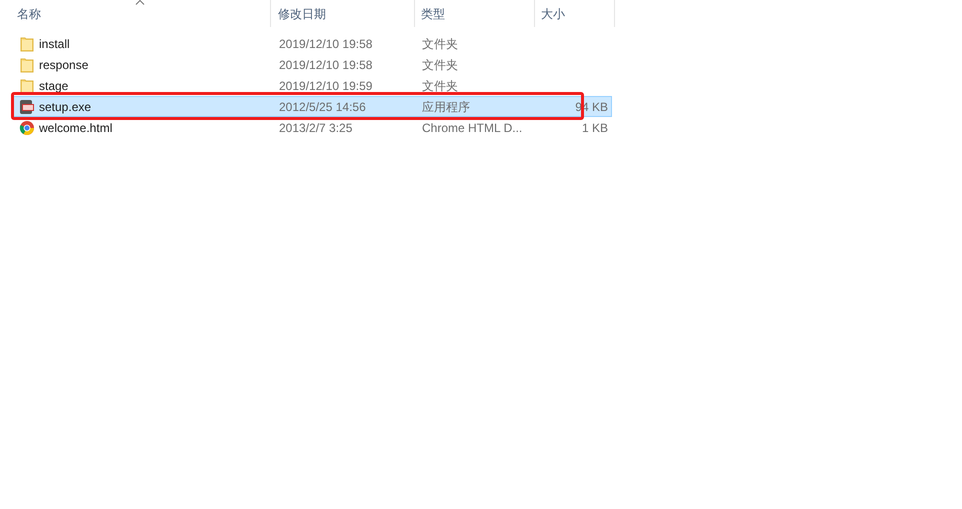 The width and height of the screenshot is (962, 509). What do you see at coordinates (575, 13) in the screenshot?
I see `column-header: 大小` at bounding box center [575, 13].